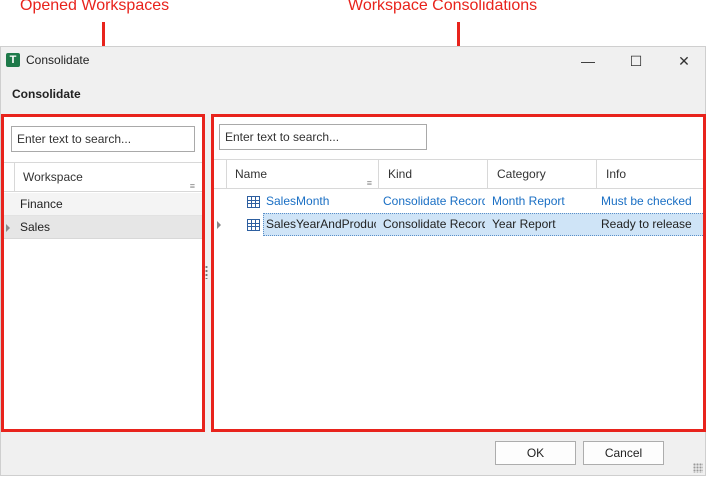 This screenshot has height=477, width=707. What do you see at coordinates (353, 61) in the screenshot?
I see `title-bar: T Consolidate — ☐ ✕` at bounding box center [353, 61].